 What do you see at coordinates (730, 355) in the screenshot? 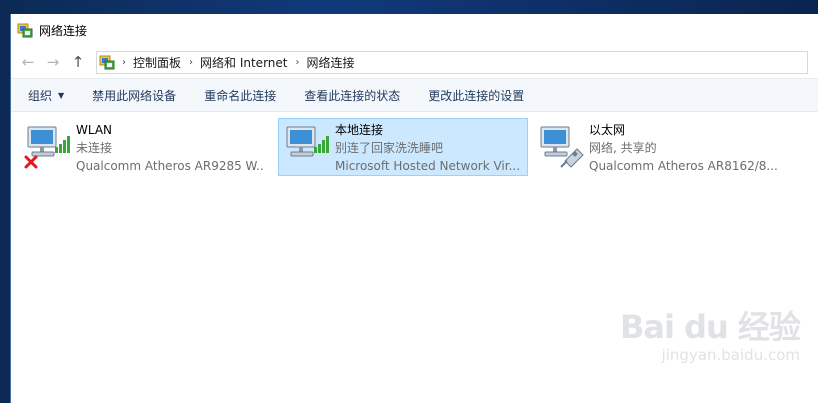
I see `watermark-url: jingyan.baidu.com` at bounding box center [730, 355].